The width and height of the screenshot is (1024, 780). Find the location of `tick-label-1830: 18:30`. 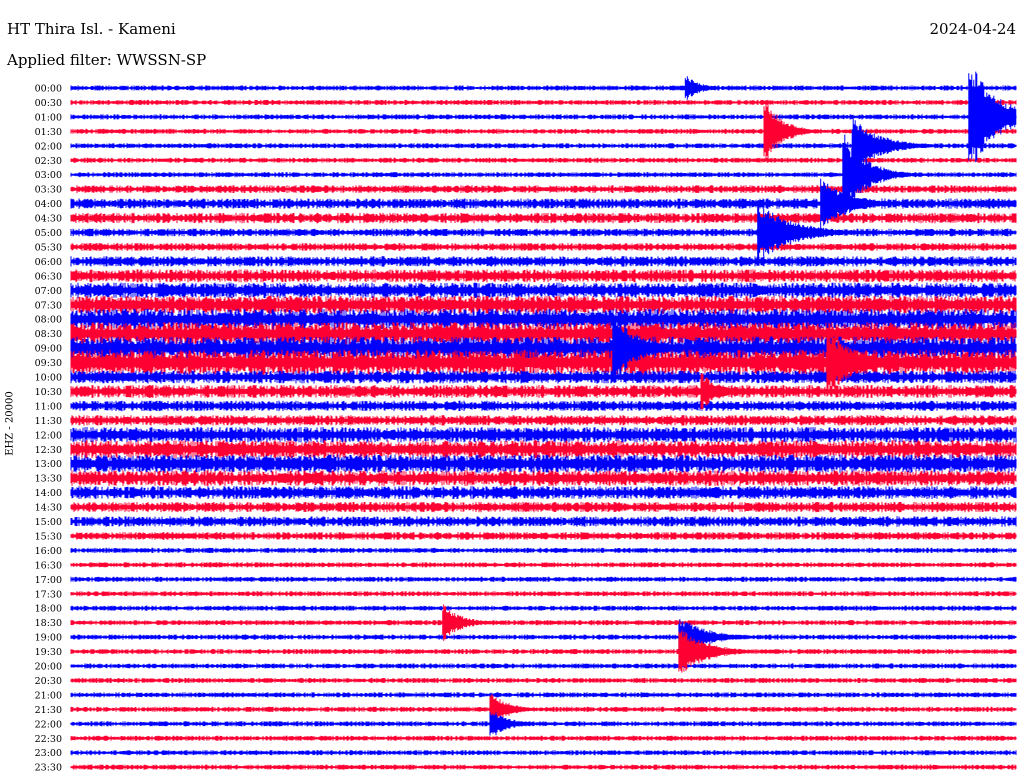

tick-label-1830: 18:30 is located at coordinates (48, 623).